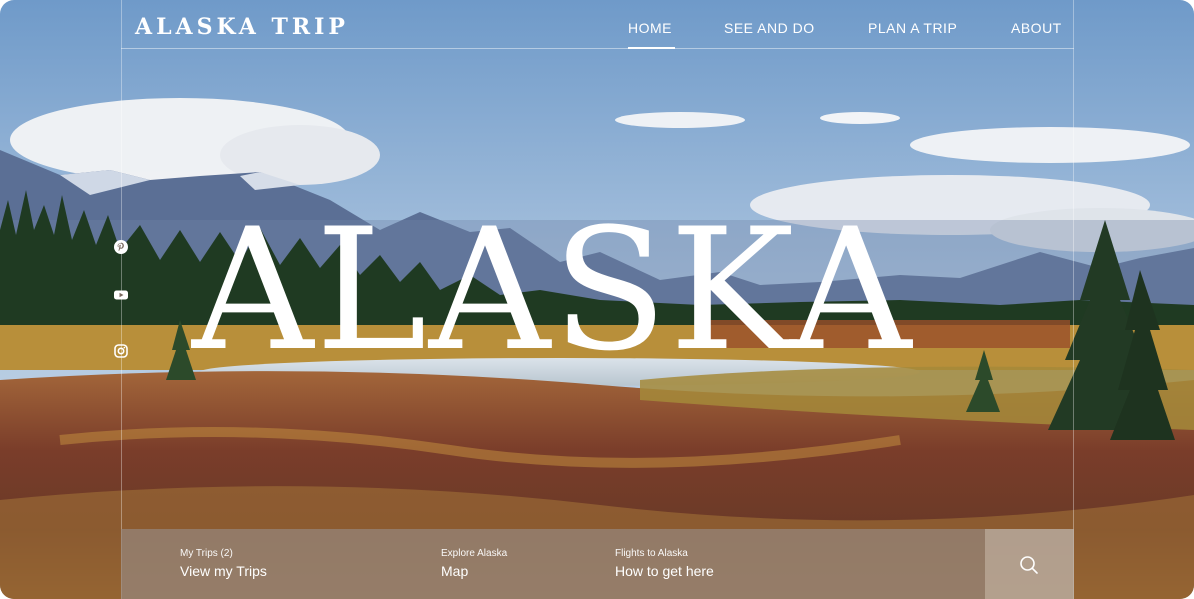 The height and width of the screenshot is (599, 1194). Describe the element at coordinates (769, 28) in the screenshot. I see `nav-see-and-do: SEE AND DO` at that location.